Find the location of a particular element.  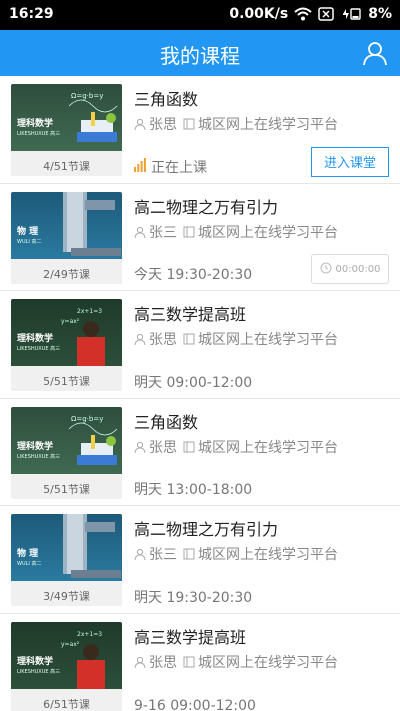

lesson-progress: 4/51节课 is located at coordinates (66, 166).